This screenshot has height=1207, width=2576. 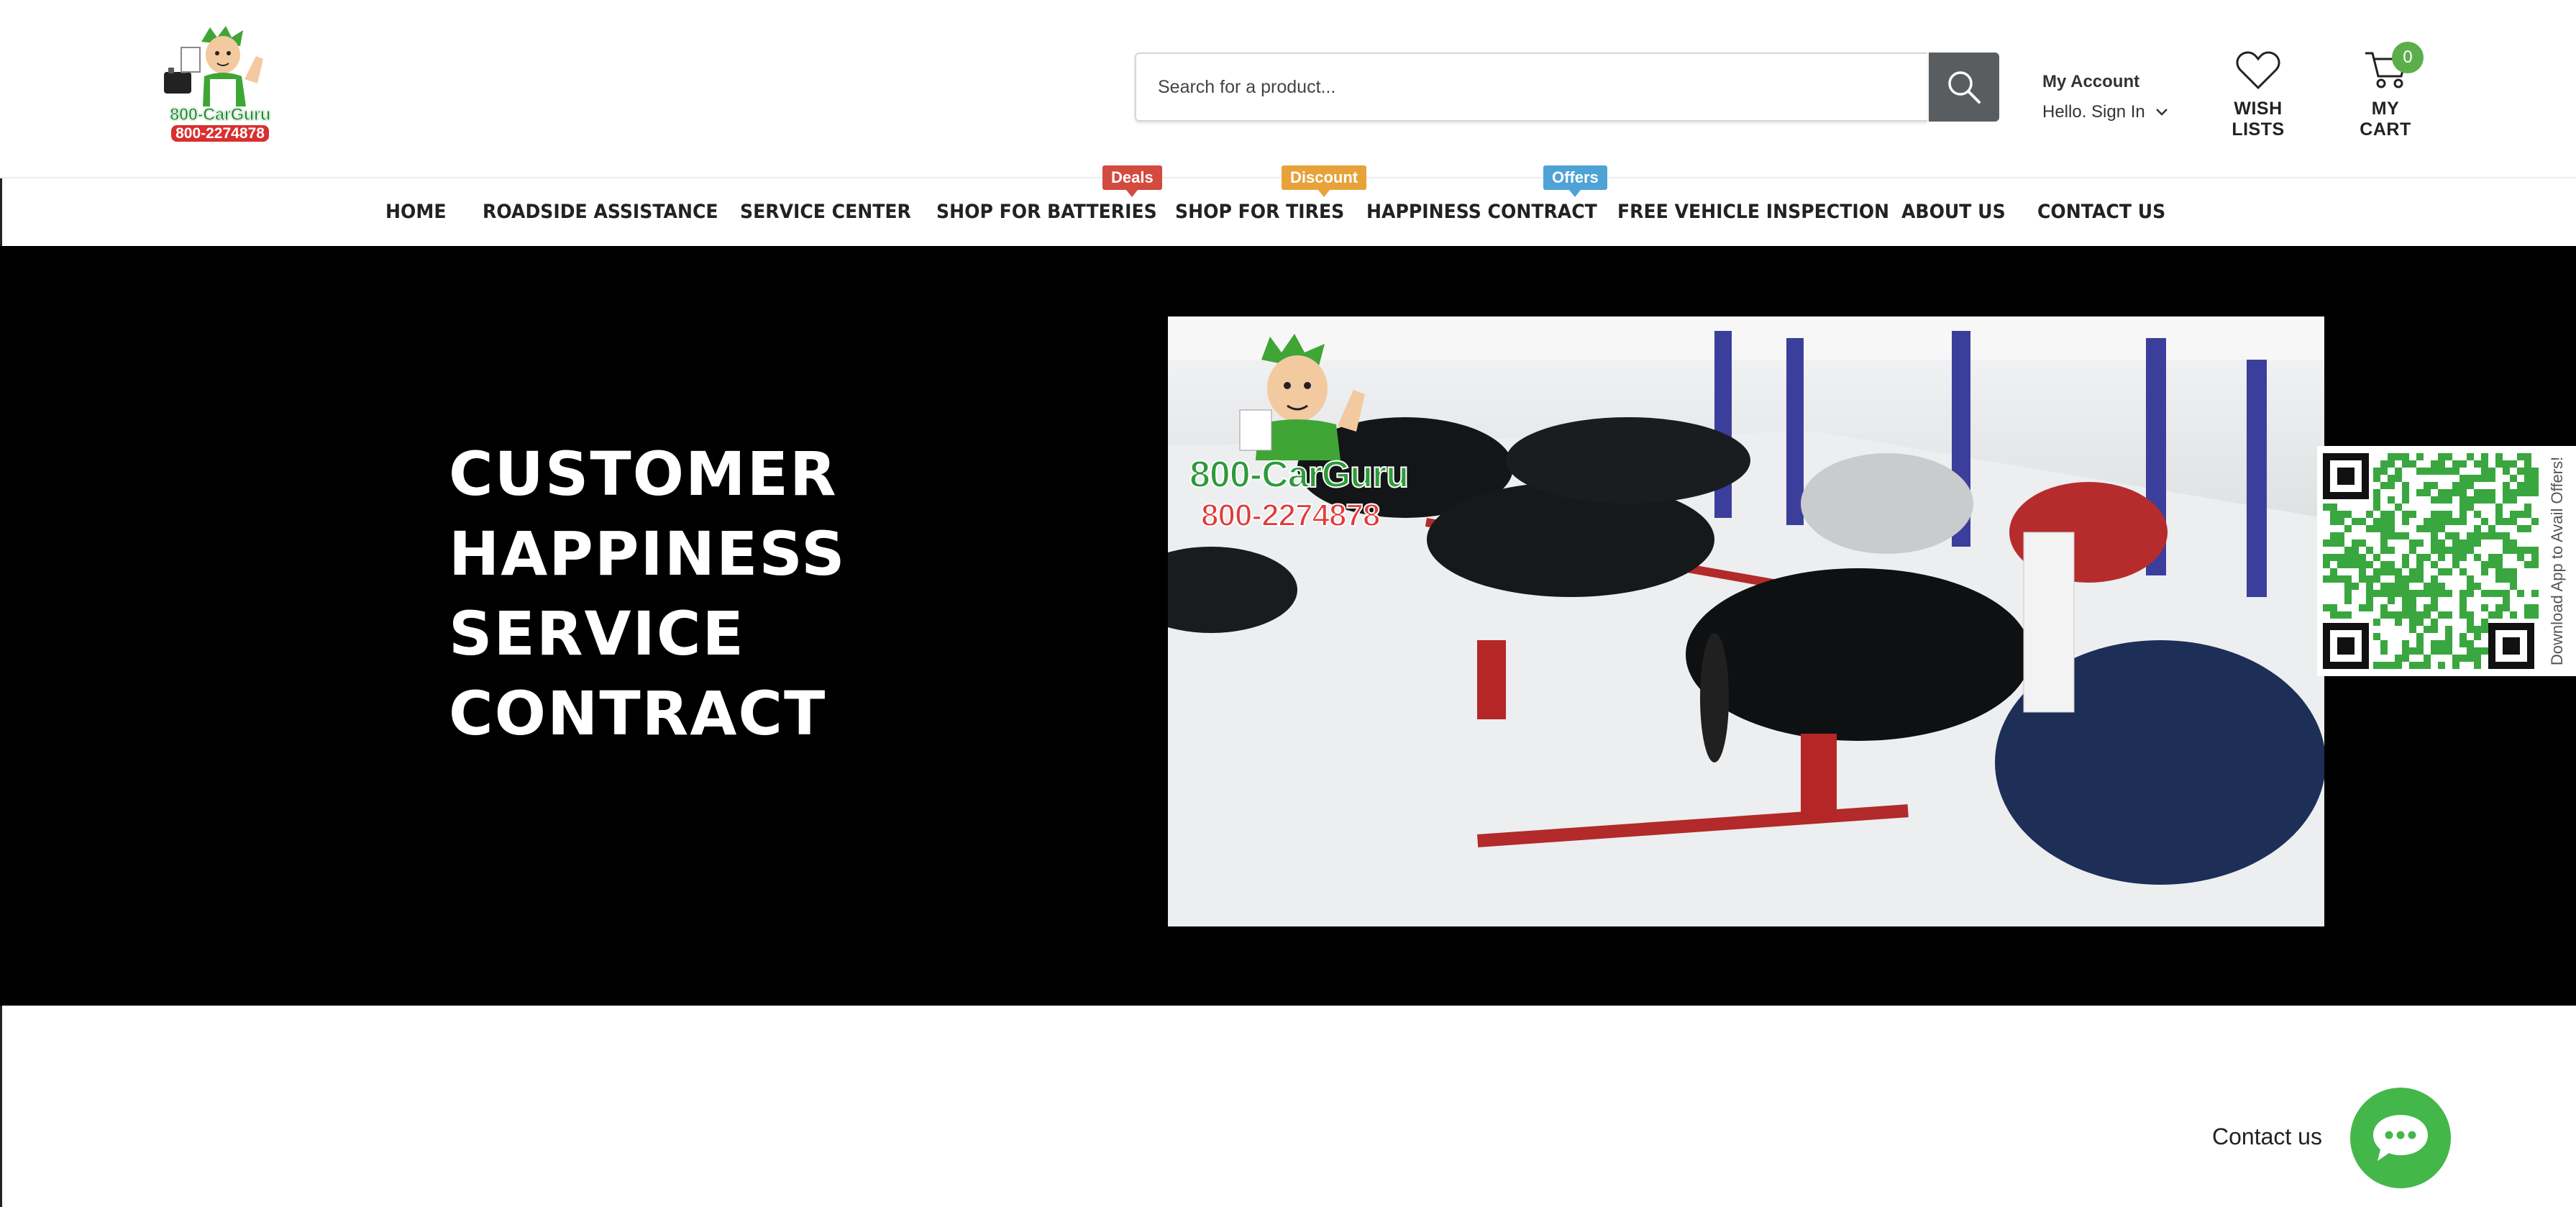 I want to click on nav-item-service-center: SERVICE CENTER, so click(x=825, y=212).